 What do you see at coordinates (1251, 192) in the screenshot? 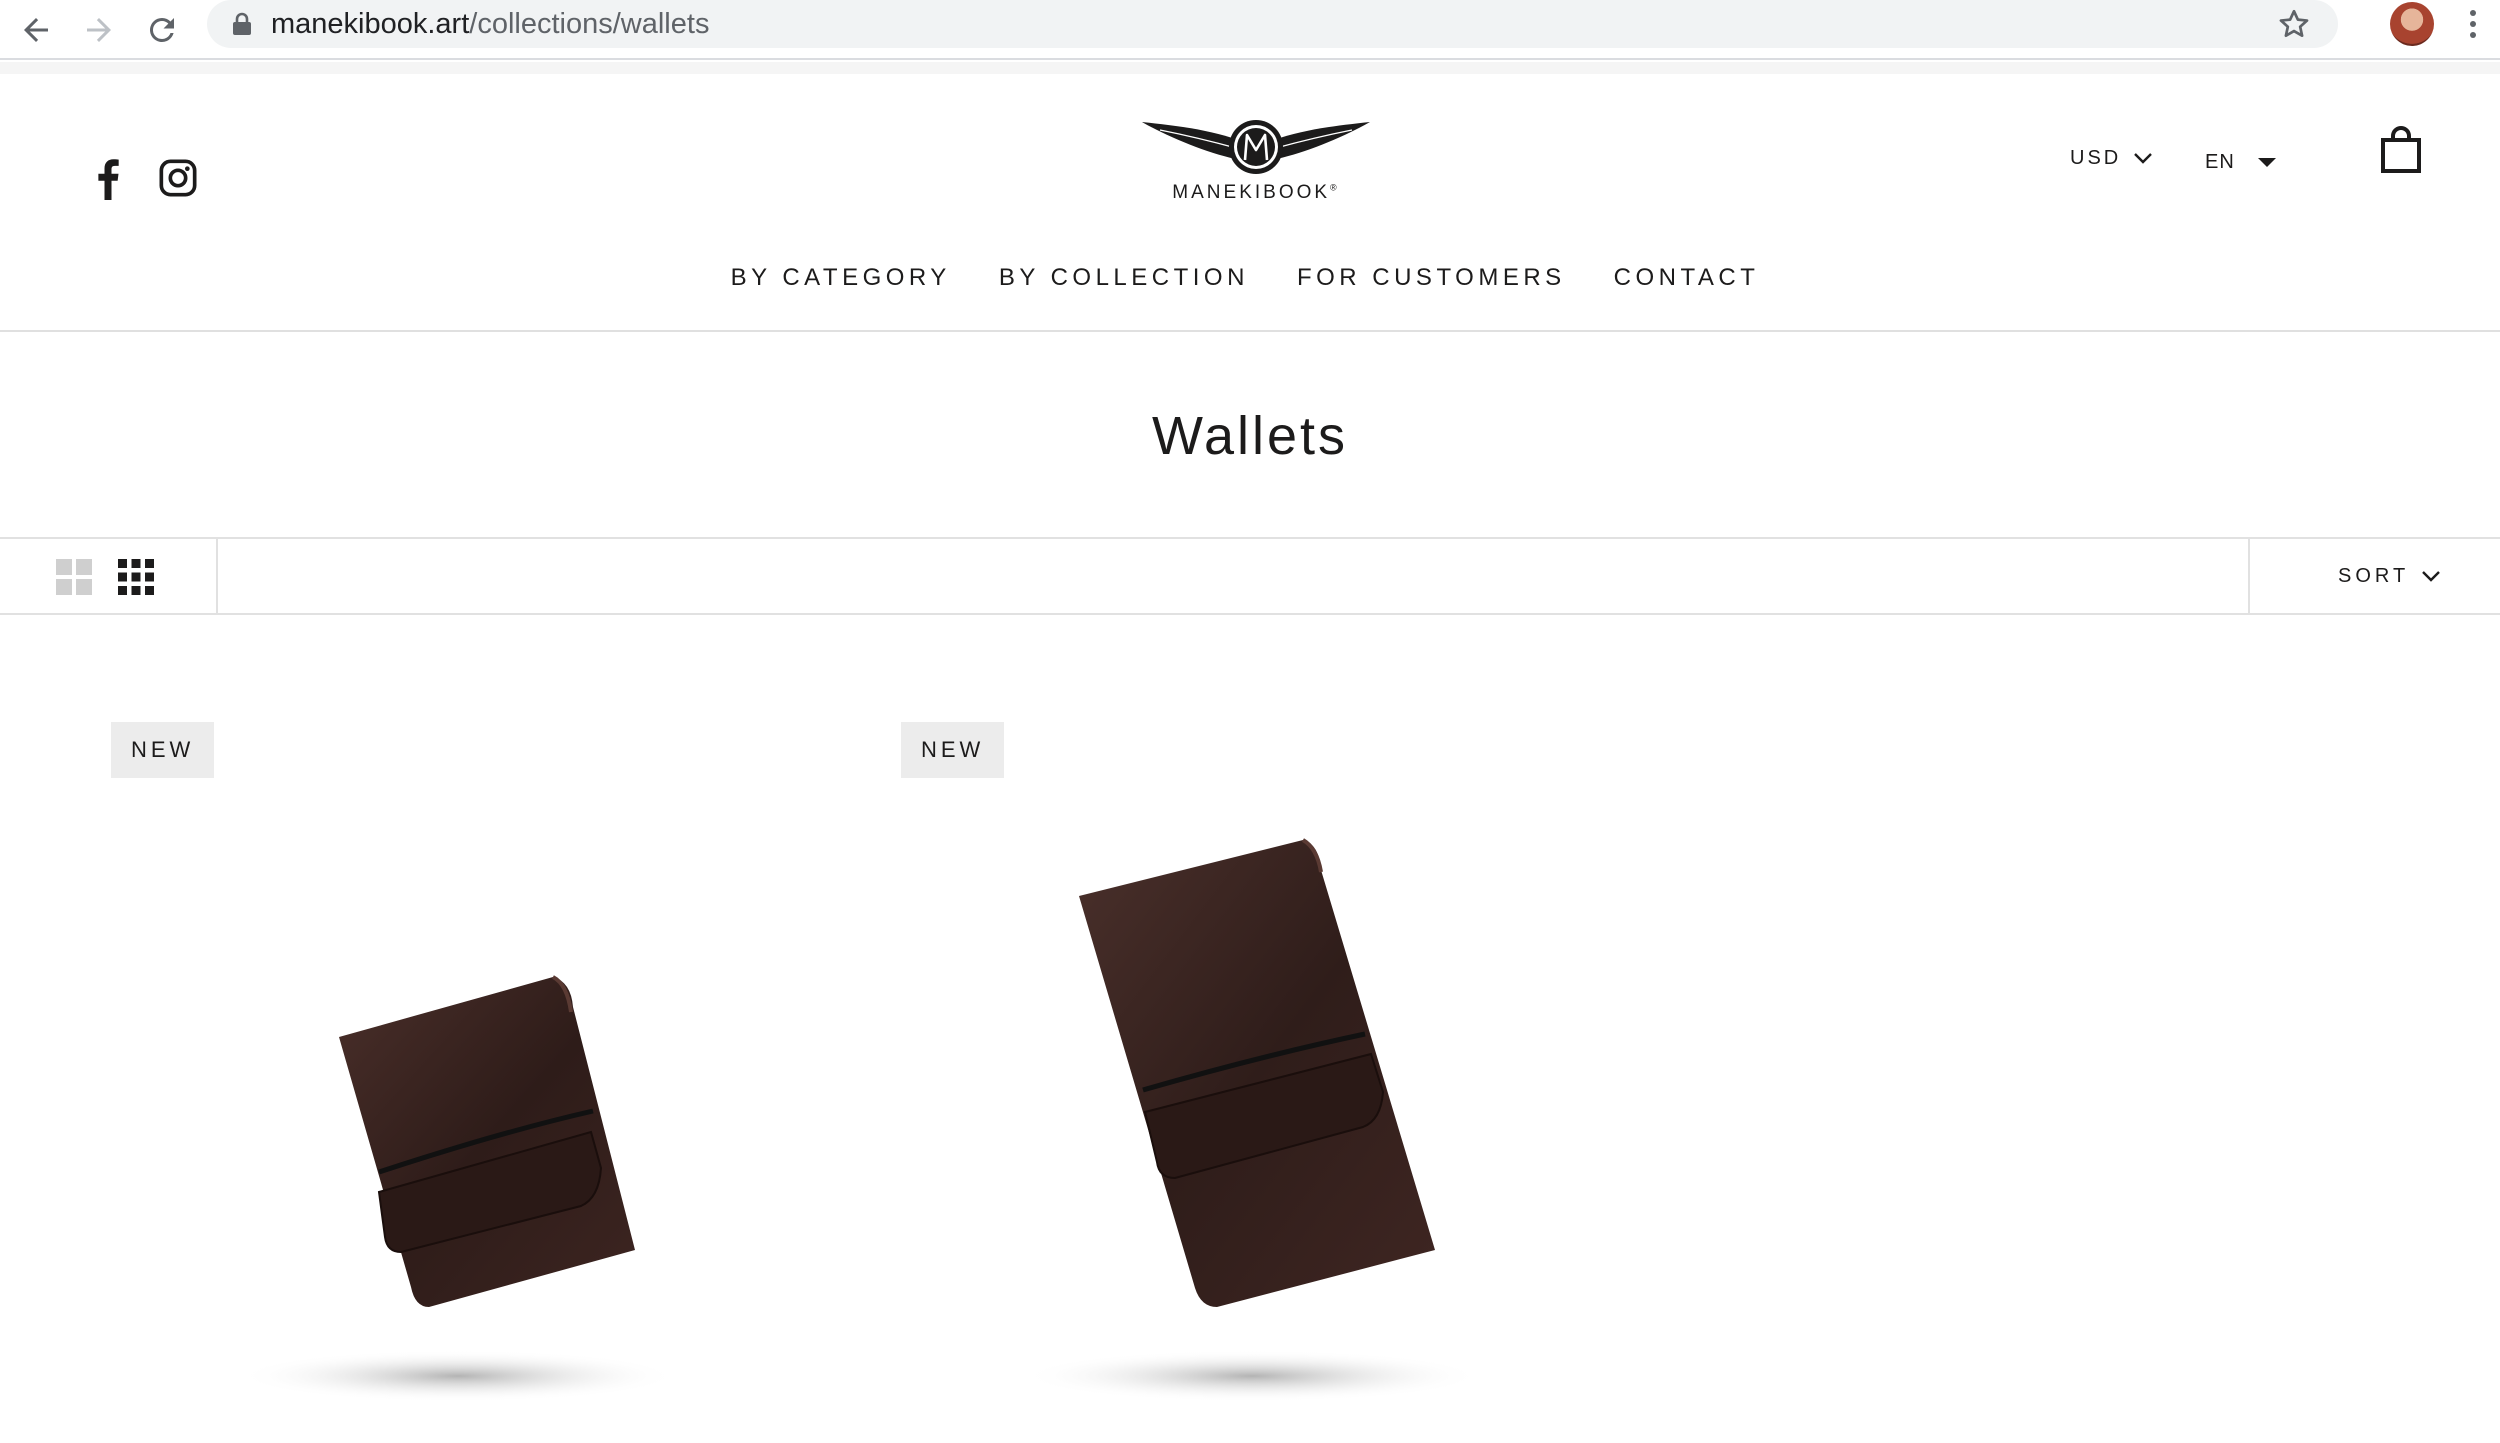
I see `logo-wordmark: MANEKIBOOK` at bounding box center [1251, 192].